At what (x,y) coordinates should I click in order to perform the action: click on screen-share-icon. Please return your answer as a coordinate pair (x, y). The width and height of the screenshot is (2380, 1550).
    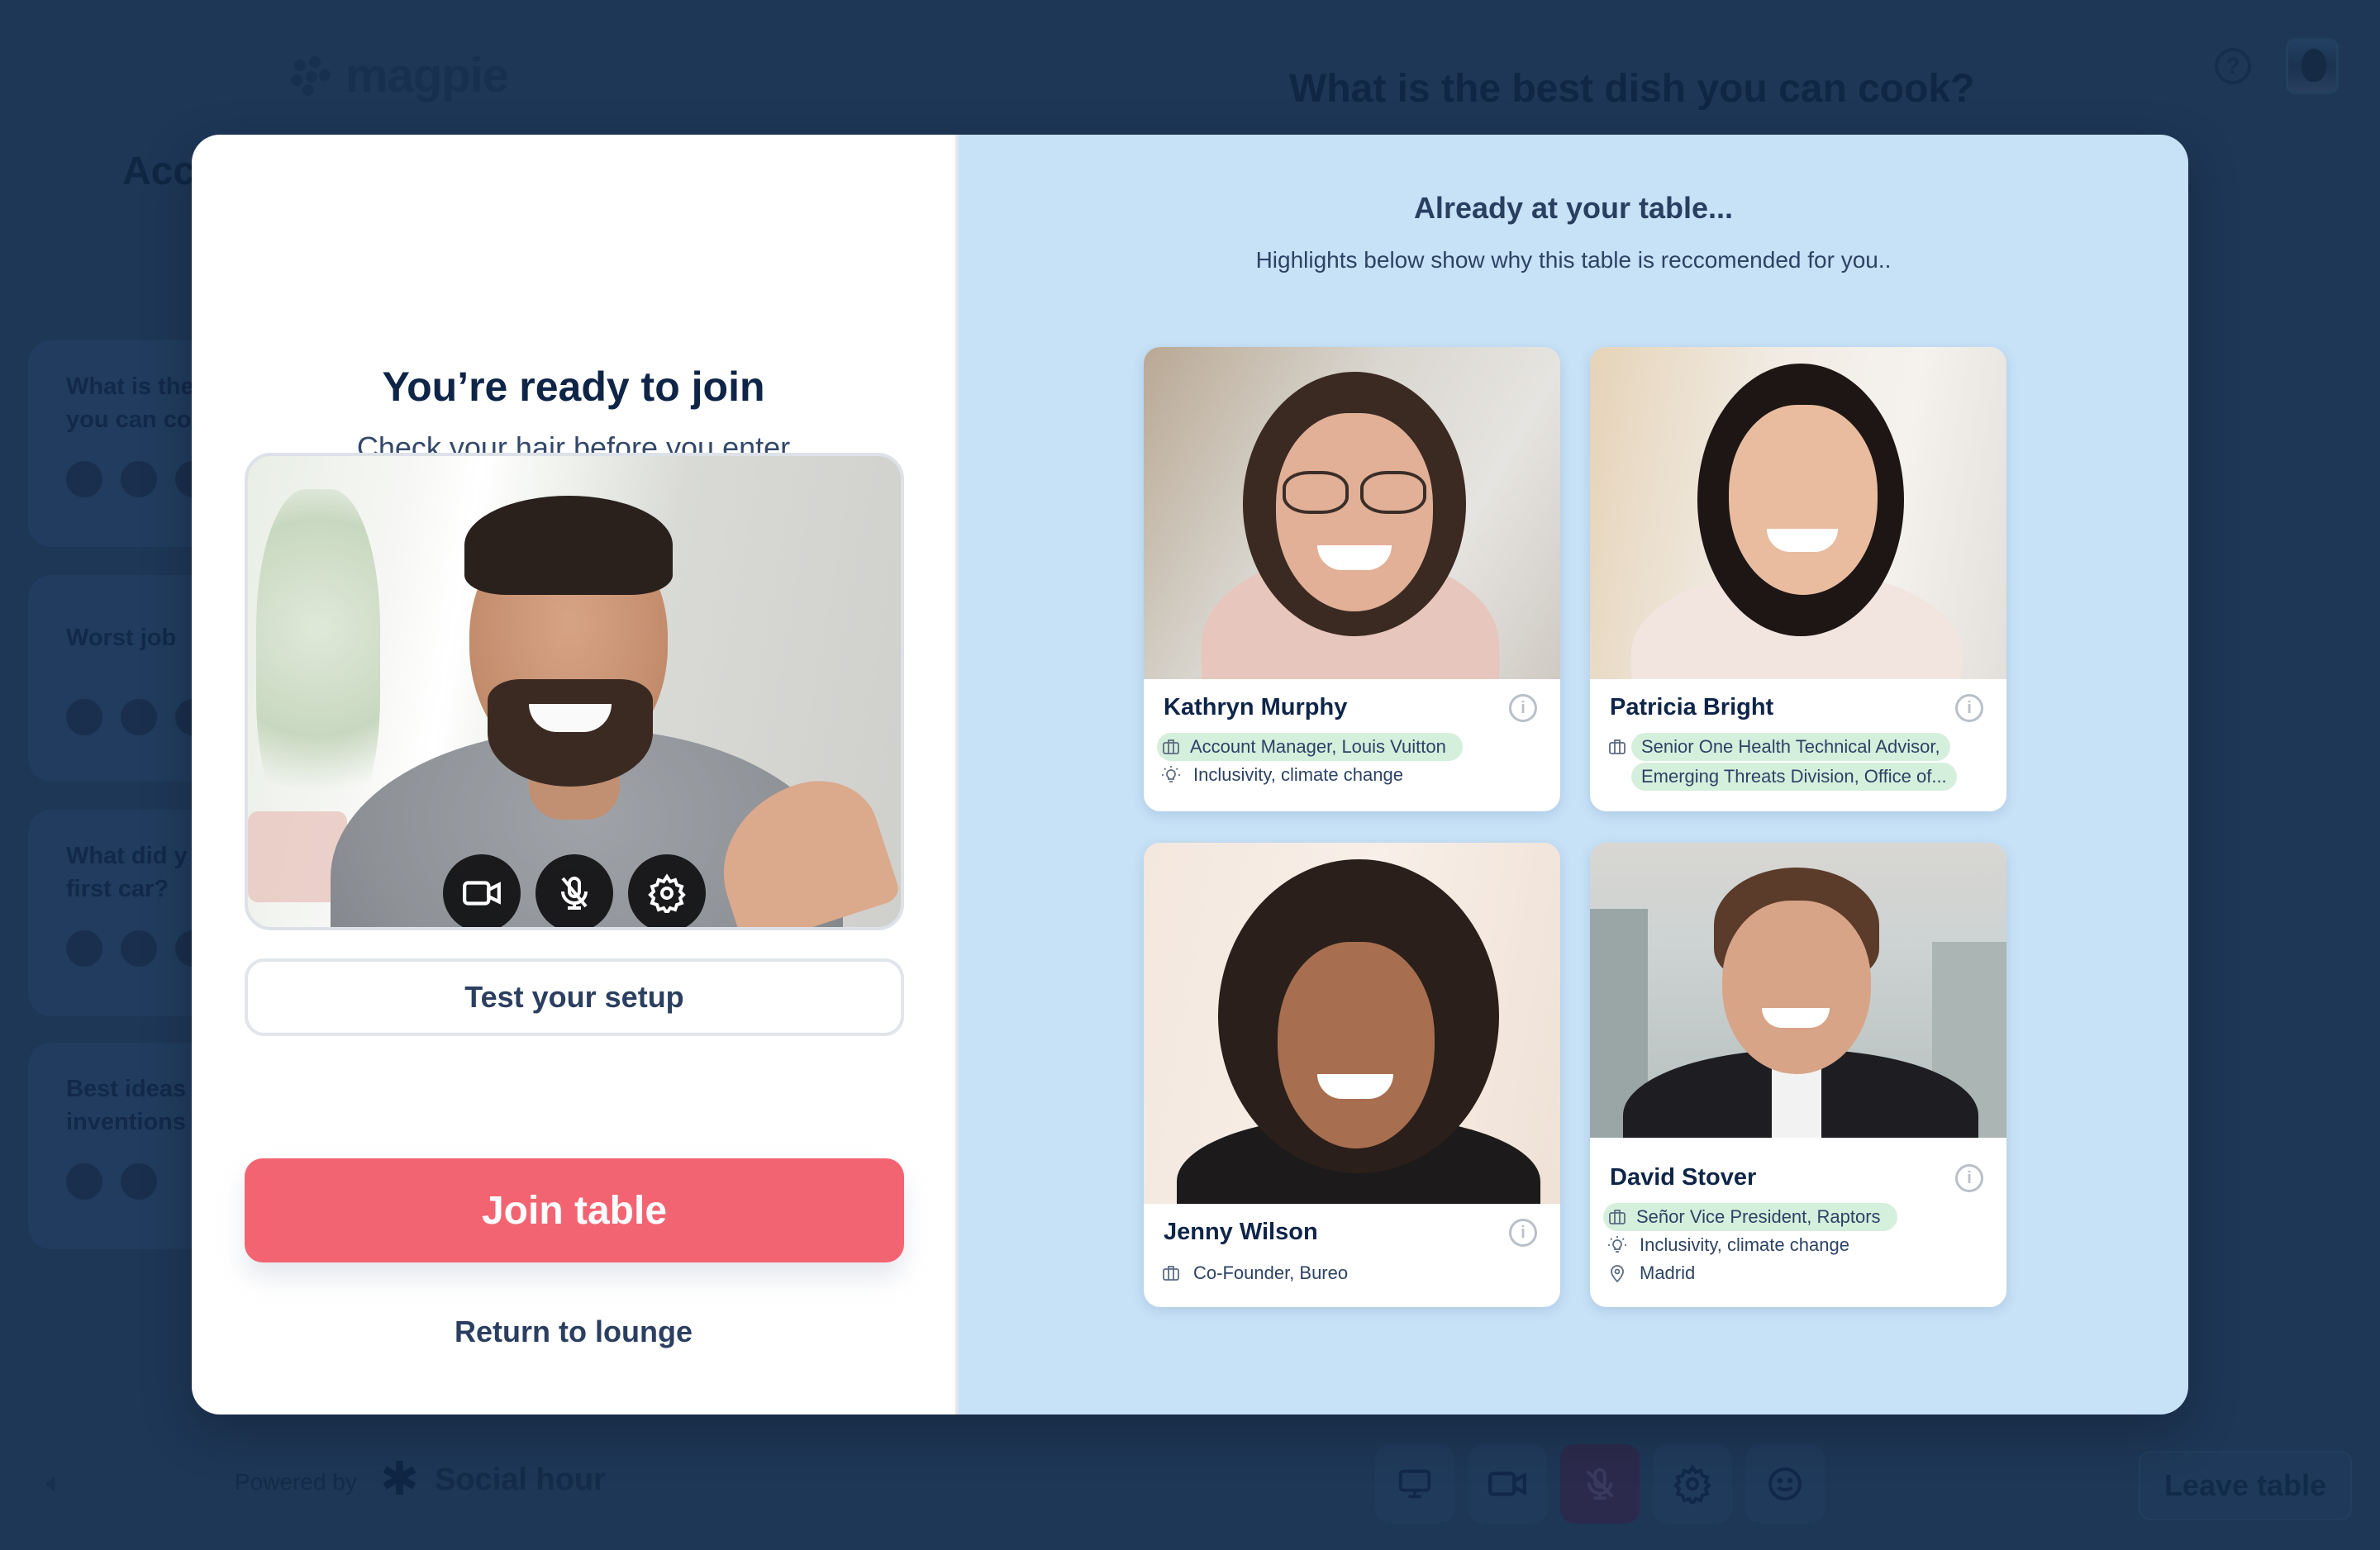
    Looking at the image, I should click on (1414, 1484).